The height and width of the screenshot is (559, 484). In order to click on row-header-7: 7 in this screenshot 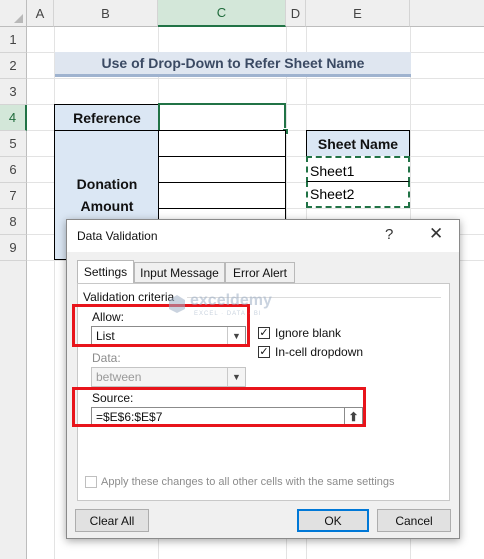, I will do `click(13, 196)`.